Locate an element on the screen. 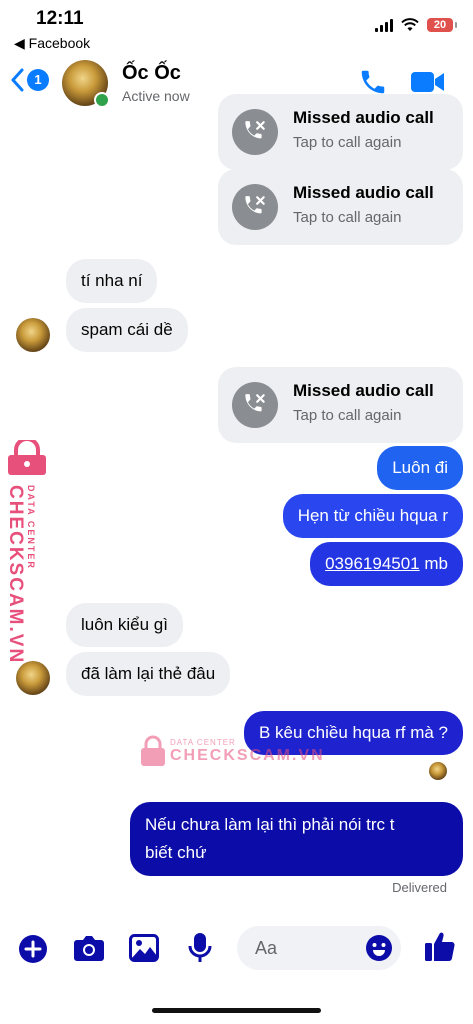 The image size is (473, 1024). battery-icon: 20 is located at coordinates (442, 25).